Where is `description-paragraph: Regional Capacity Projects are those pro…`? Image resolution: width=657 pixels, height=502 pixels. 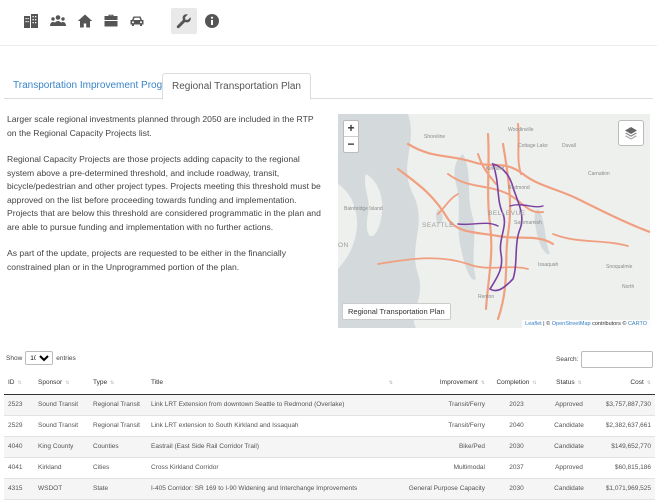 description-paragraph: Regional Capacity Projects are those pro… is located at coordinates (164, 193).